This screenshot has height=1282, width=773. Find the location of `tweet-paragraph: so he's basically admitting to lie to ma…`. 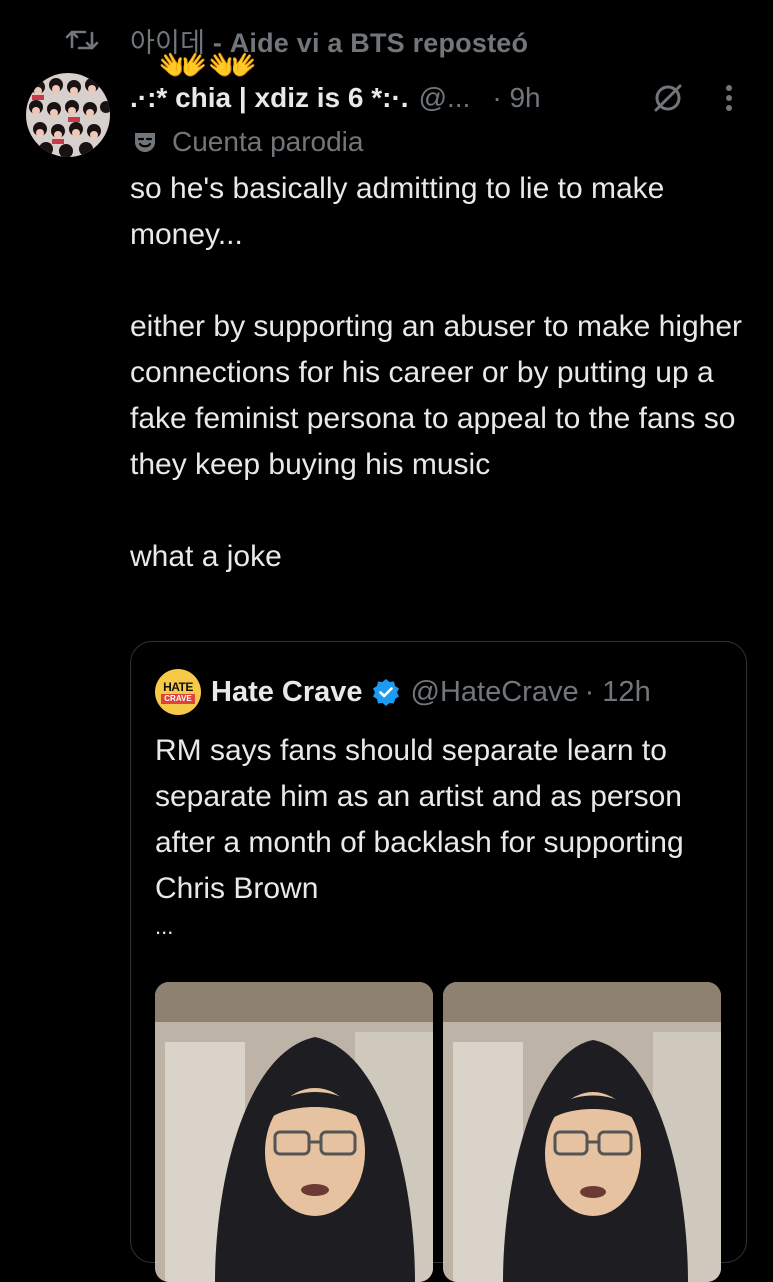

tweet-paragraph: so he's basically admitting to lie to ma… is located at coordinates (397, 211).